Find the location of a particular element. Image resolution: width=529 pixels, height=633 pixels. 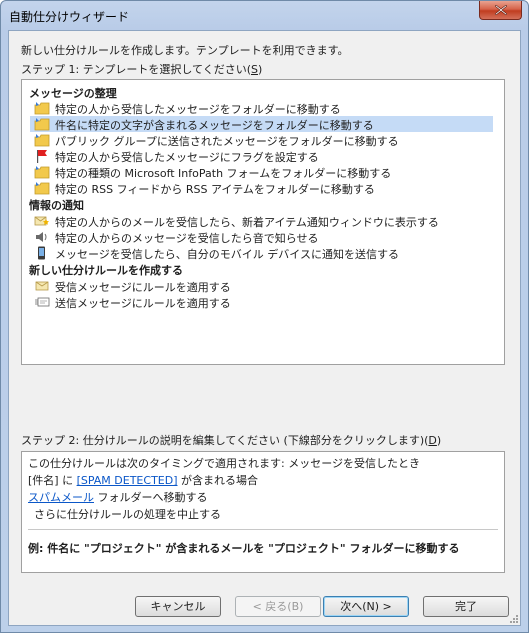

template-item-flag-from-person: 特定の人から受信したメッセージにフラグを設定する is located at coordinates (261, 156).